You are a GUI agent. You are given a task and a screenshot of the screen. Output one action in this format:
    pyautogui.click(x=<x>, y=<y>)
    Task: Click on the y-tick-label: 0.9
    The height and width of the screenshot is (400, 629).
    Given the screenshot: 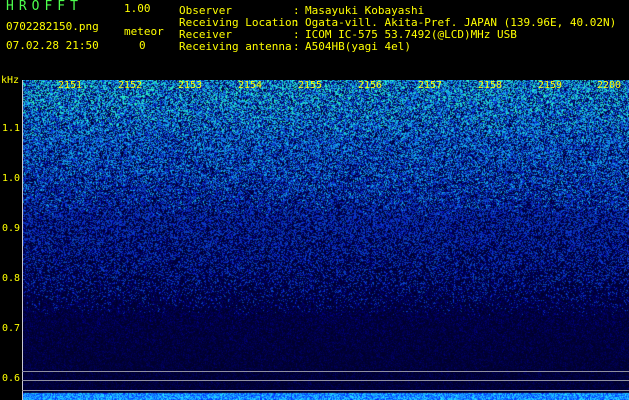 What is the action you would take?
    pyautogui.click(x=11, y=228)
    